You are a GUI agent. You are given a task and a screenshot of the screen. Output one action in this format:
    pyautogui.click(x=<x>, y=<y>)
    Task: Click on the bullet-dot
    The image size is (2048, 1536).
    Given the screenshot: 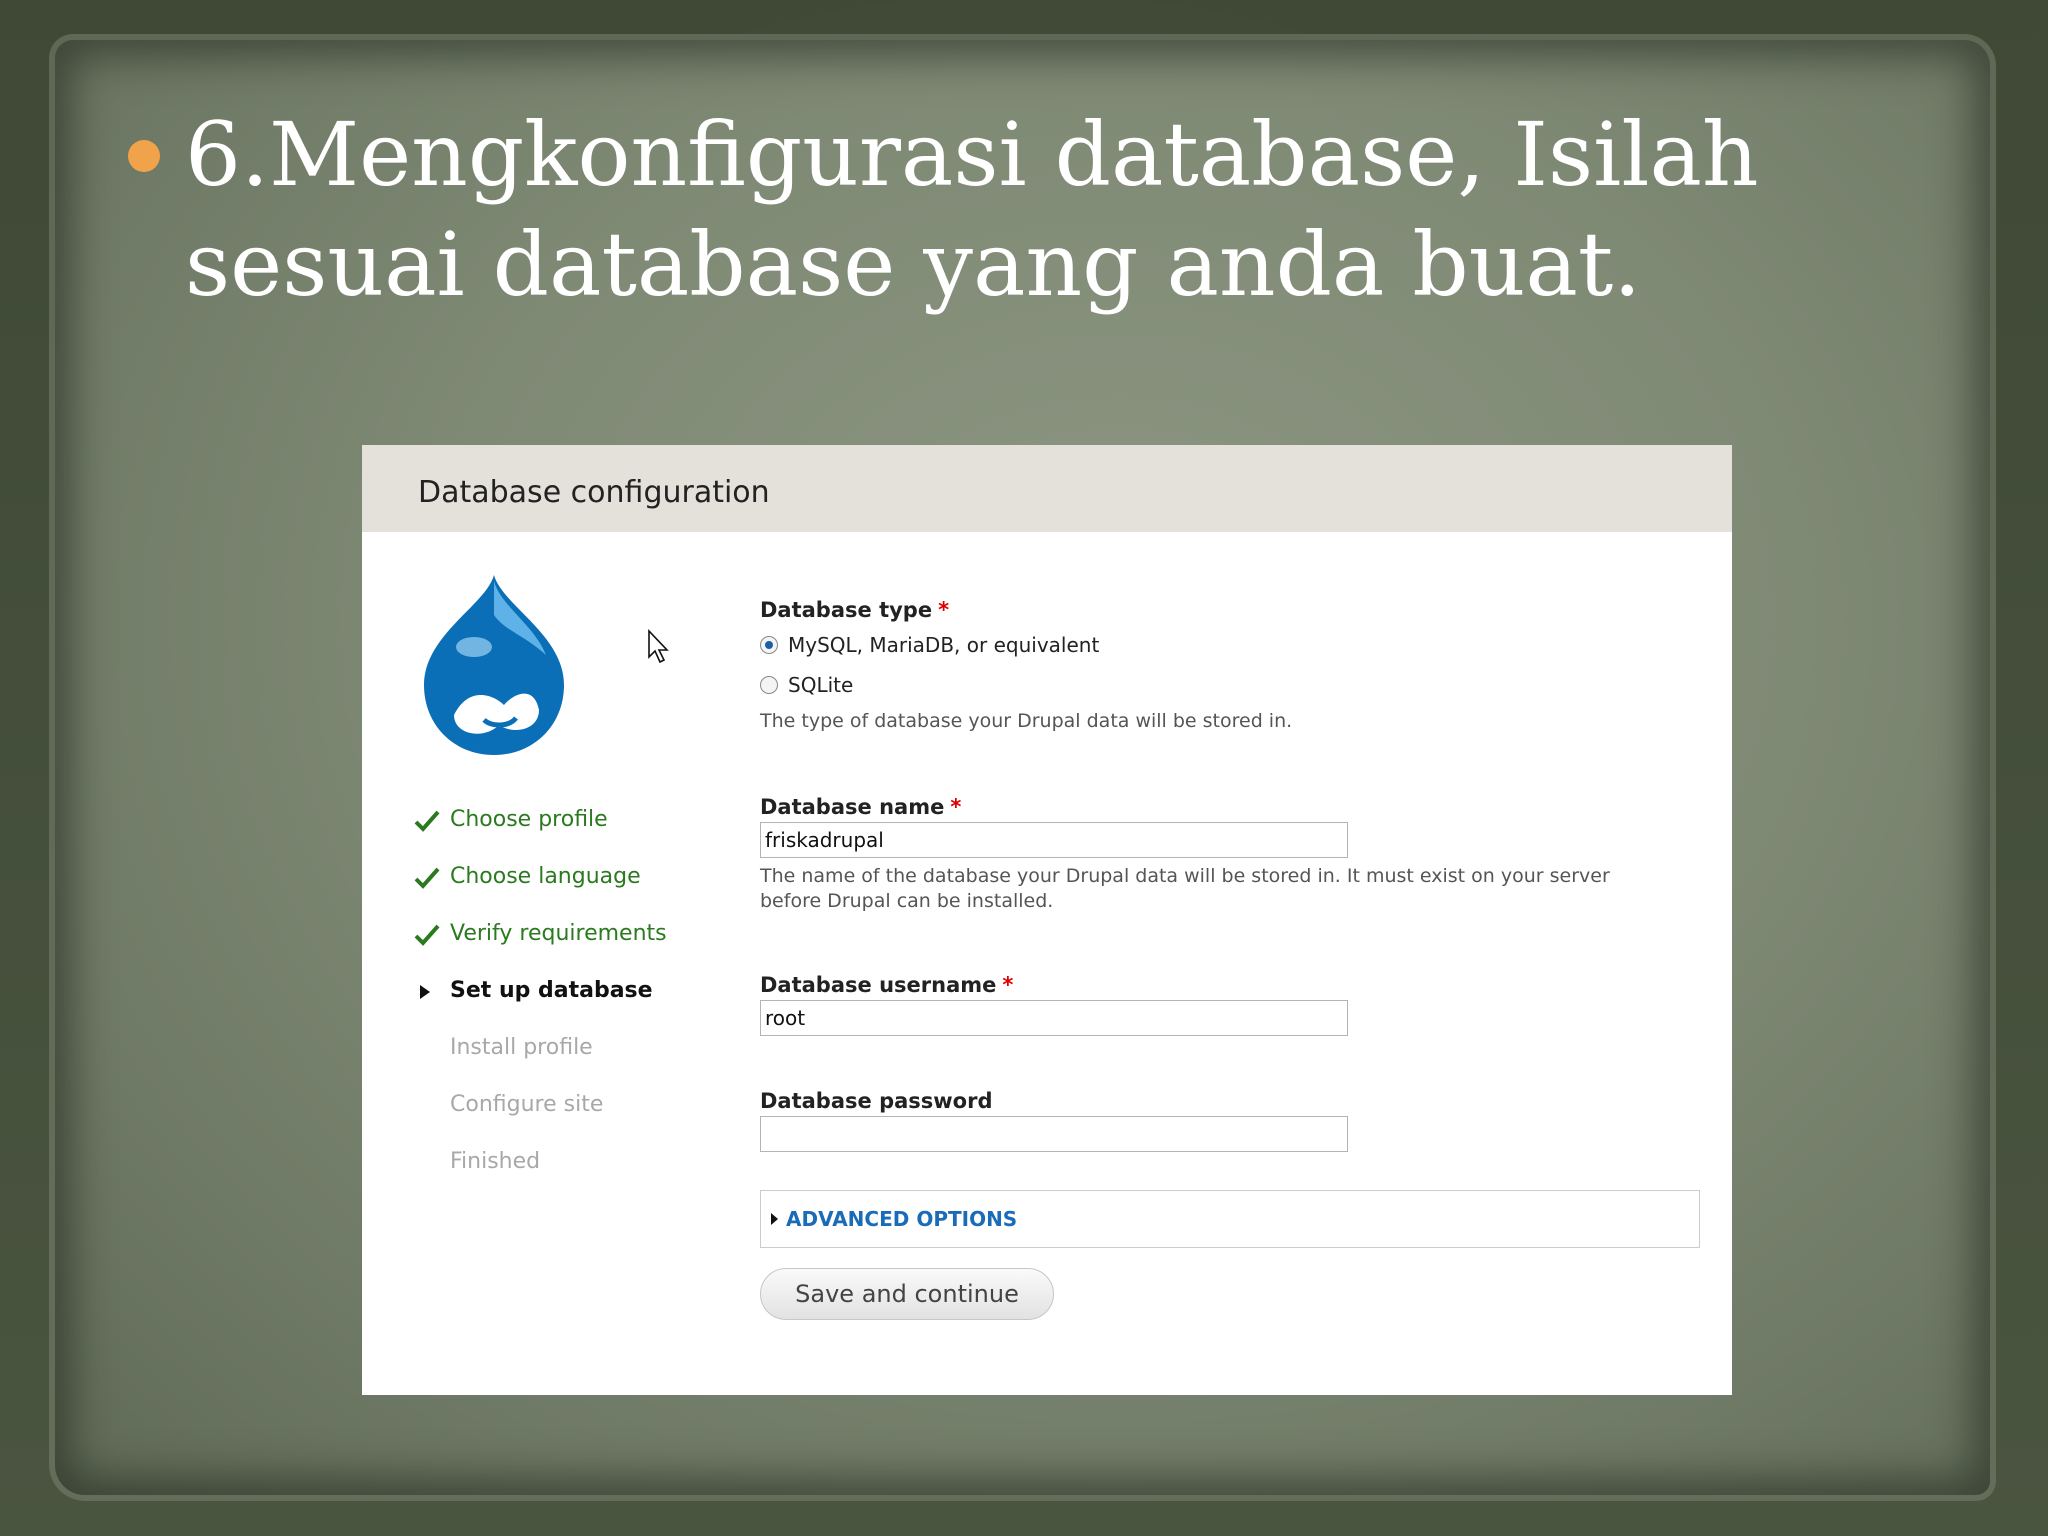 What is the action you would take?
    pyautogui.click(x=144, y=156)
    